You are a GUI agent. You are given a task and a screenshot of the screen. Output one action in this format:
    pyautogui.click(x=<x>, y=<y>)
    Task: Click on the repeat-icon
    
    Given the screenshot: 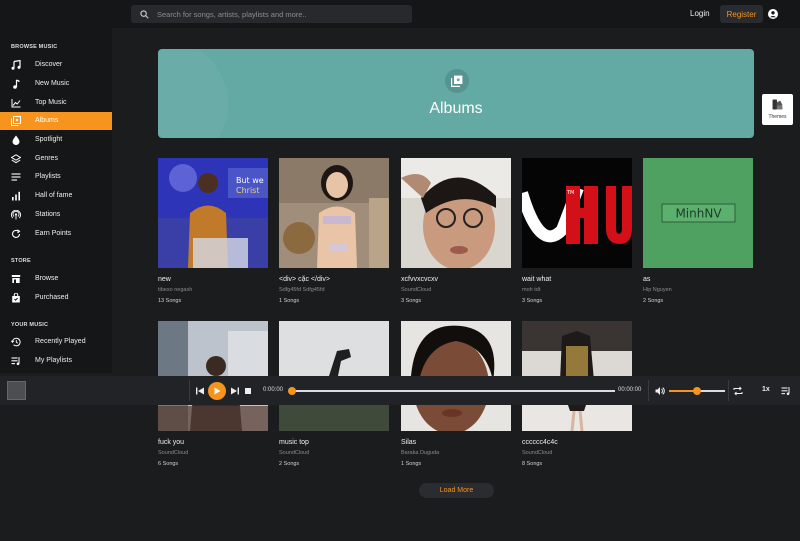 What is the action you would take?
    pyautogui.click(x=738, y=391)
    